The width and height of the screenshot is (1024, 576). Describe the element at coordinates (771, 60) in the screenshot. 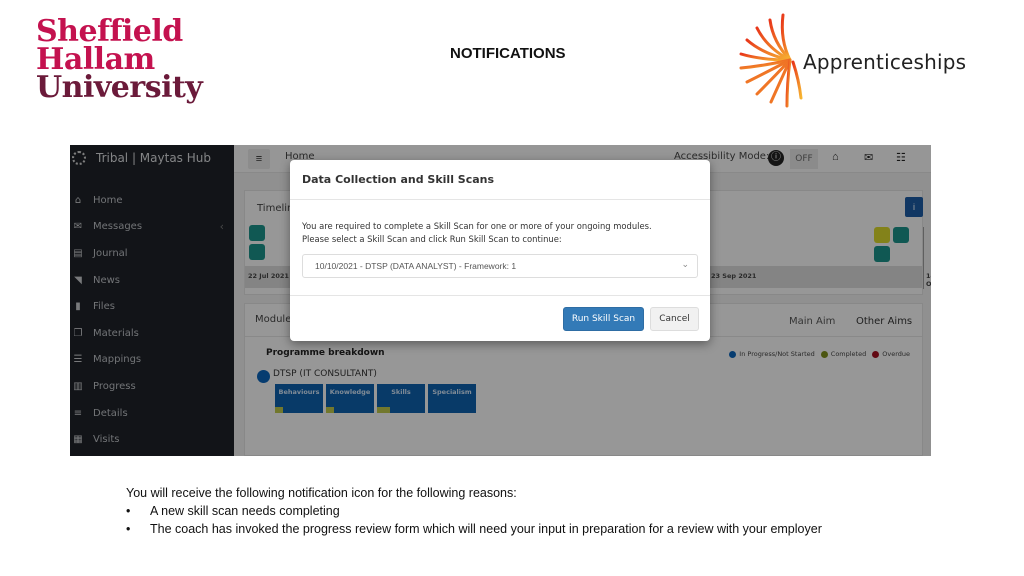

I see `sunburst-icon` at that location.